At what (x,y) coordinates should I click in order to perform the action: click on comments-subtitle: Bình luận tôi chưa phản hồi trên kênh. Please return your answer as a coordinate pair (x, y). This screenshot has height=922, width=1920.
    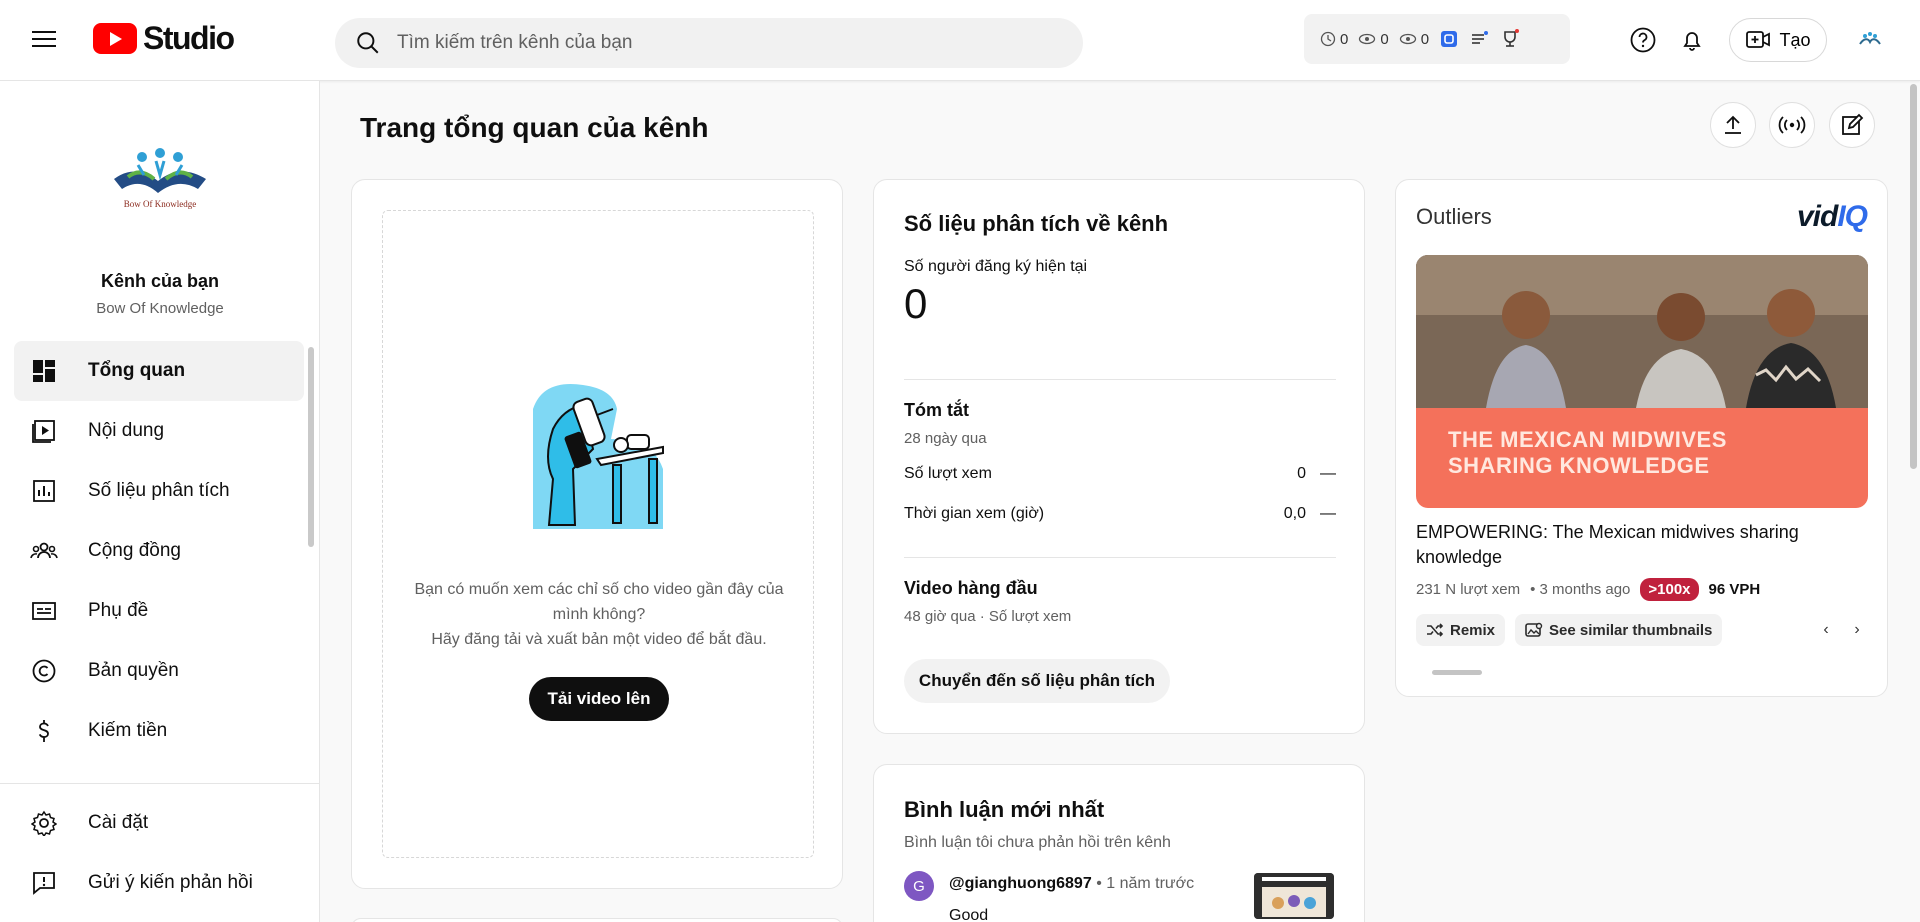
    Looking at the image, I should click on (1037, 842).